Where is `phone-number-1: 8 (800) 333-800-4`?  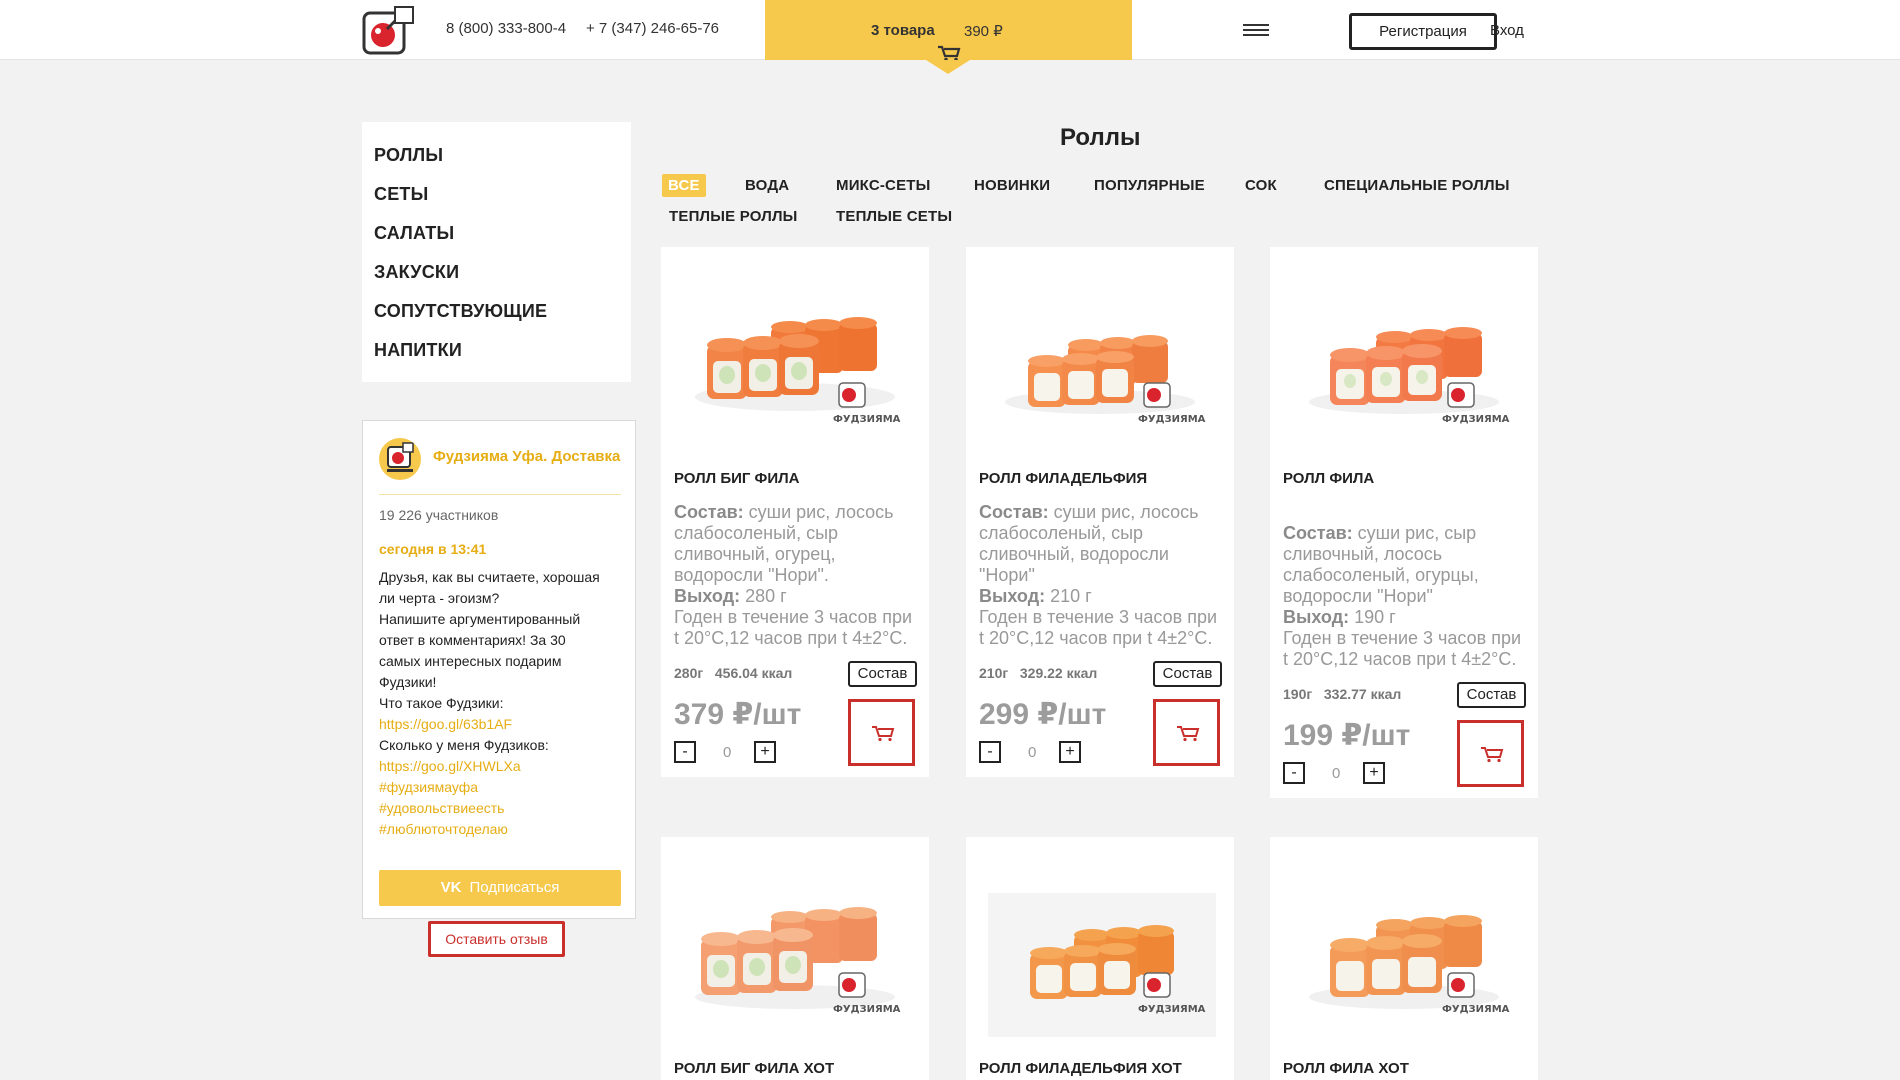 phone-number-1: 8 (800) 333-800-4 is located at coordinates (506, 28).